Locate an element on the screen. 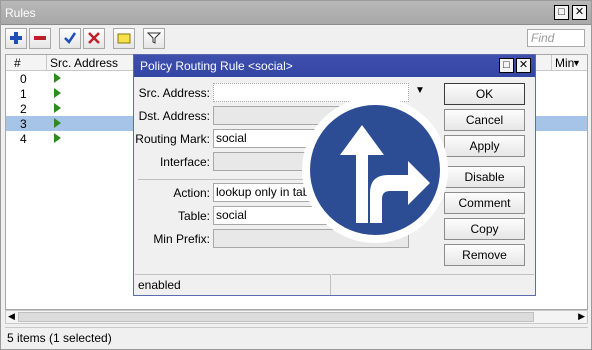 This screenshot has width=592, height=350. dialog-close-button: ✕ is located at coordinates (523, 65).